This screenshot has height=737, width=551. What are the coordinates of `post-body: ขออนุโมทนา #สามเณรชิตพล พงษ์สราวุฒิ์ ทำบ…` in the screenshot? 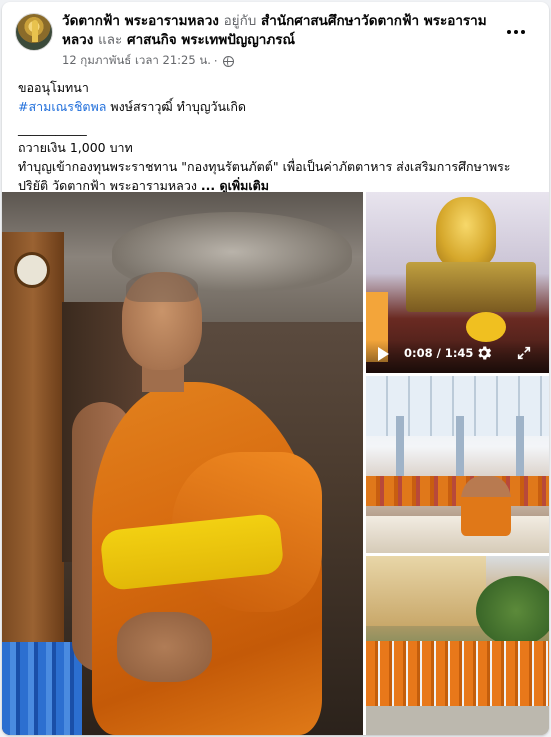 It's located at (278, 136).